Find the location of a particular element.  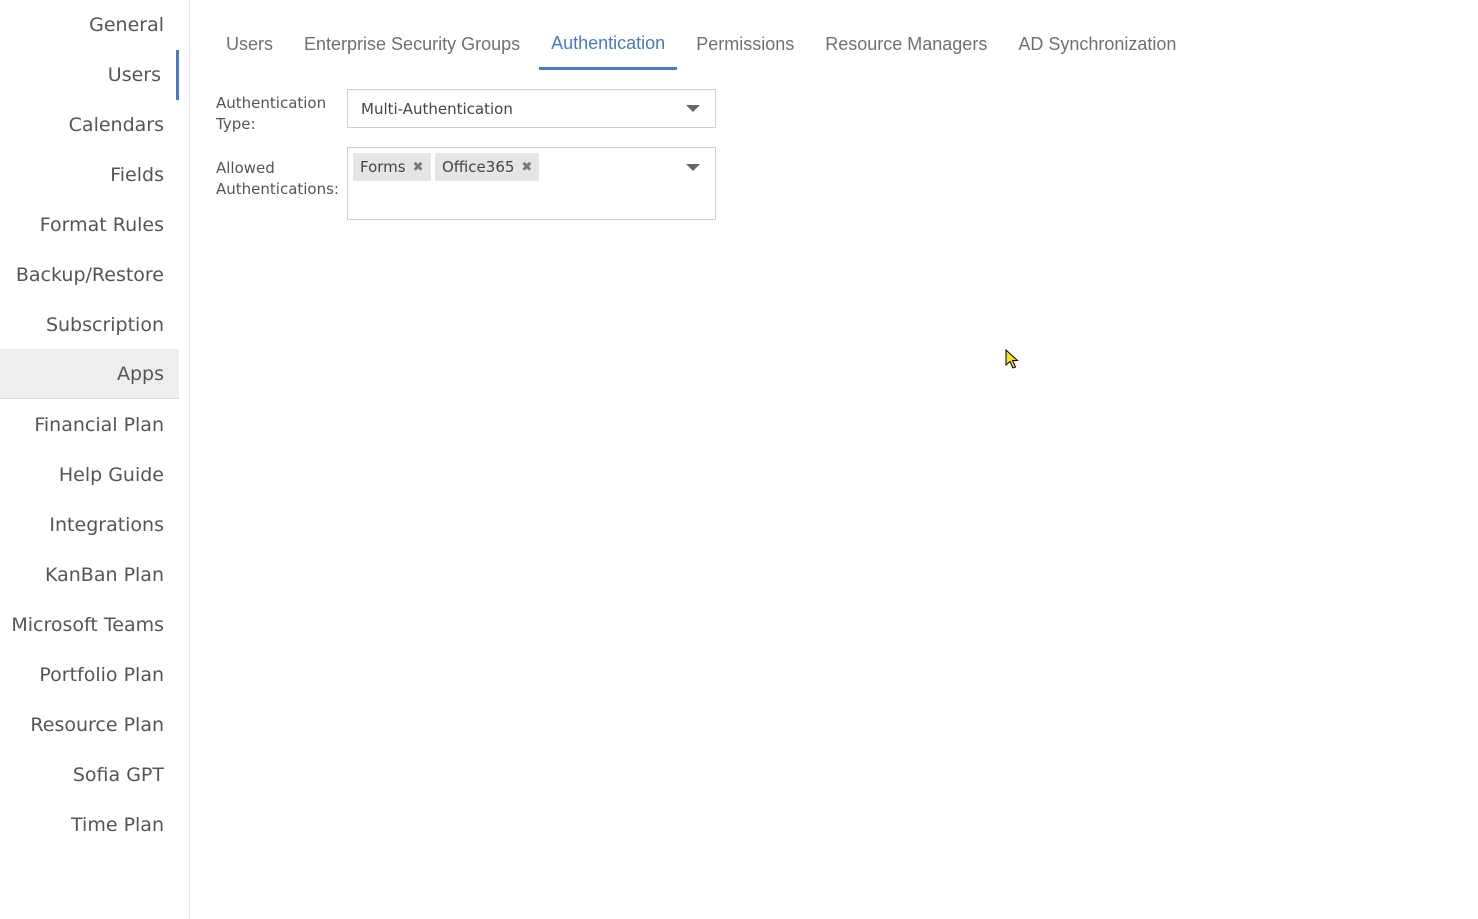

sidebar-item-microsoft-teams: Microsoft Teams is located at coordinates (89, 625).